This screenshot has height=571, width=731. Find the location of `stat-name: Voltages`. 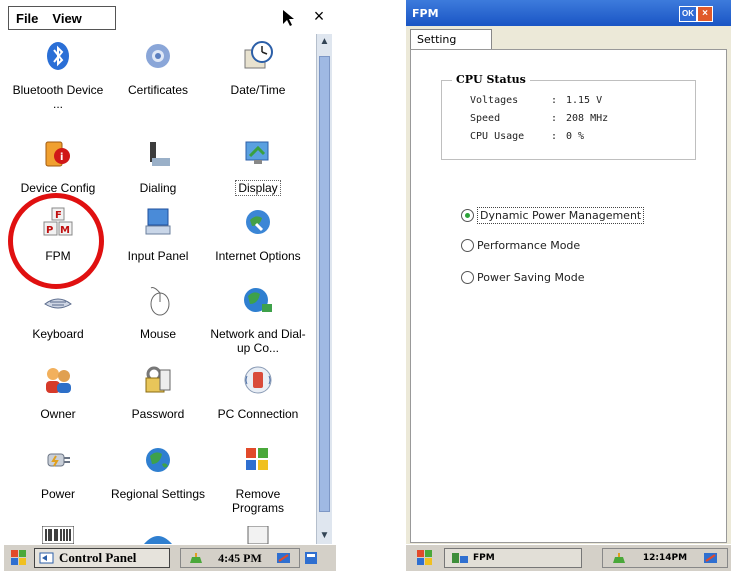

stat-name: Voltages is located at coordinates (494, 100).